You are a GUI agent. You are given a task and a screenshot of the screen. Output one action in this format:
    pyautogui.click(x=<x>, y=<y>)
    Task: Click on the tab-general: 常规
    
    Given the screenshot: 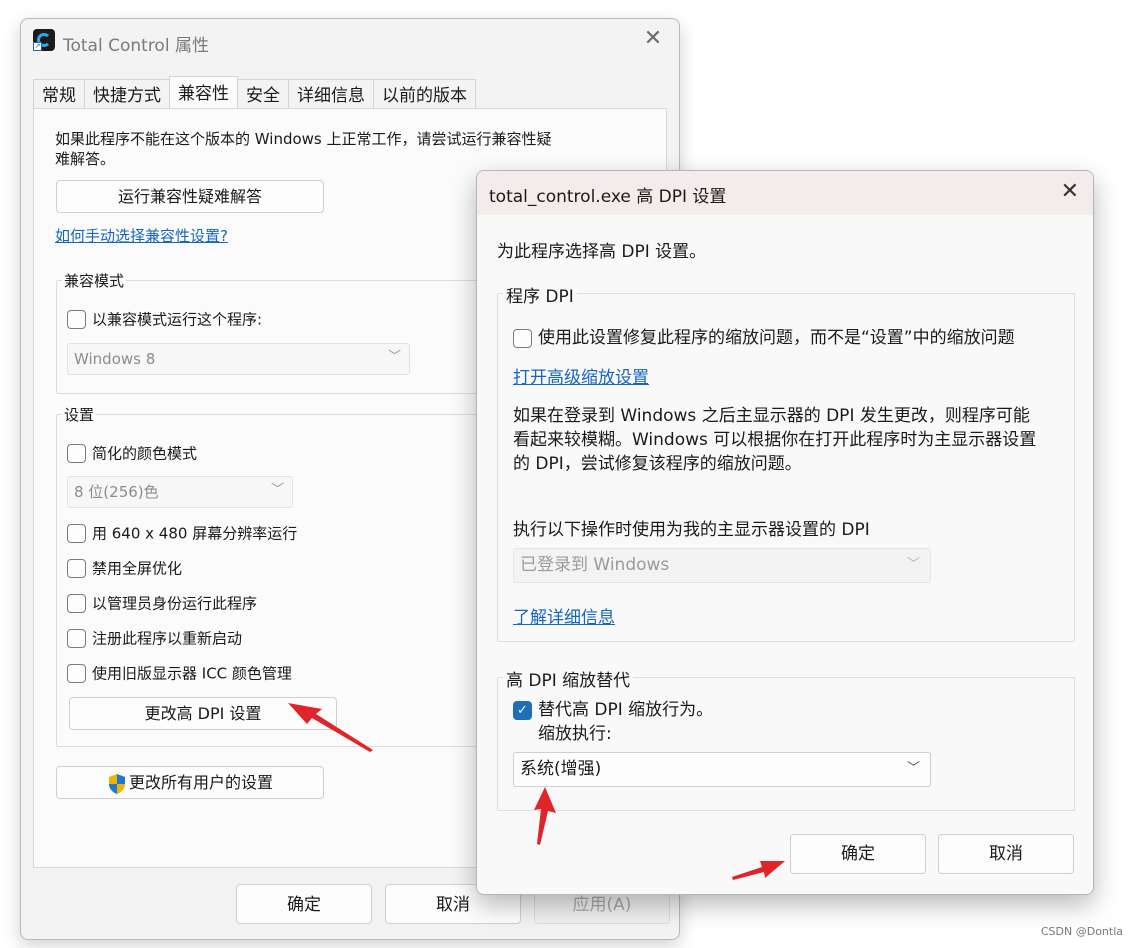 What is the action you would take?
    pyautogui.click(x=59, y=94)
    